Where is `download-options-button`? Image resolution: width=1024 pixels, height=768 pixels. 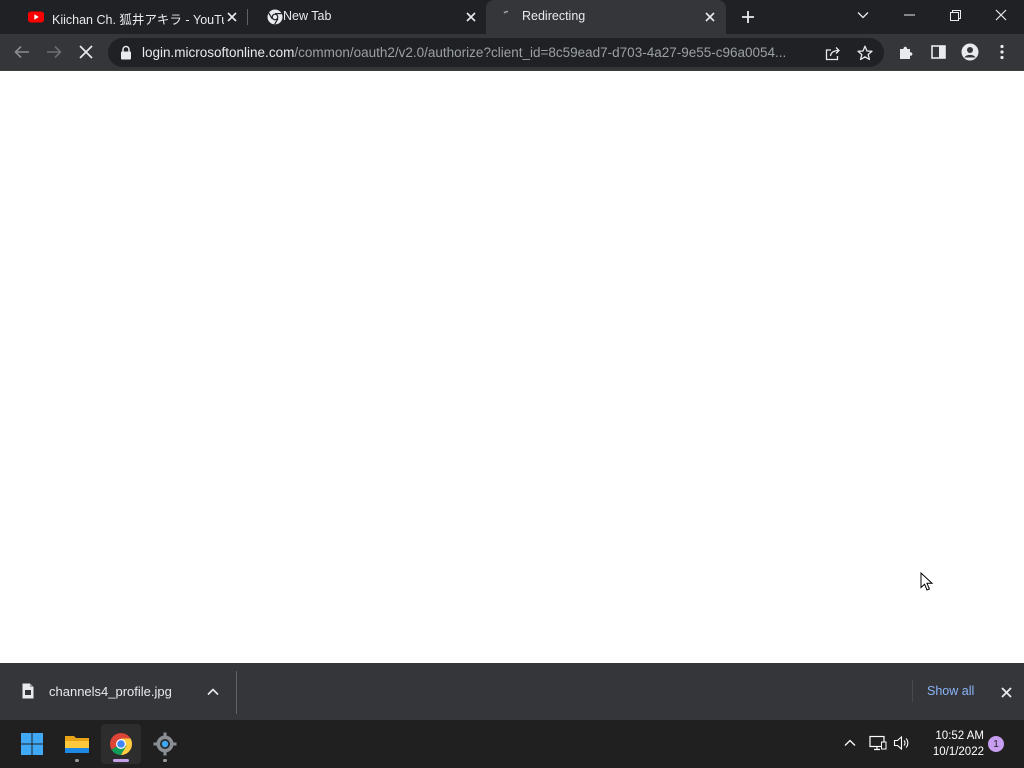
download-options-button is located at coordinates (213, 692).